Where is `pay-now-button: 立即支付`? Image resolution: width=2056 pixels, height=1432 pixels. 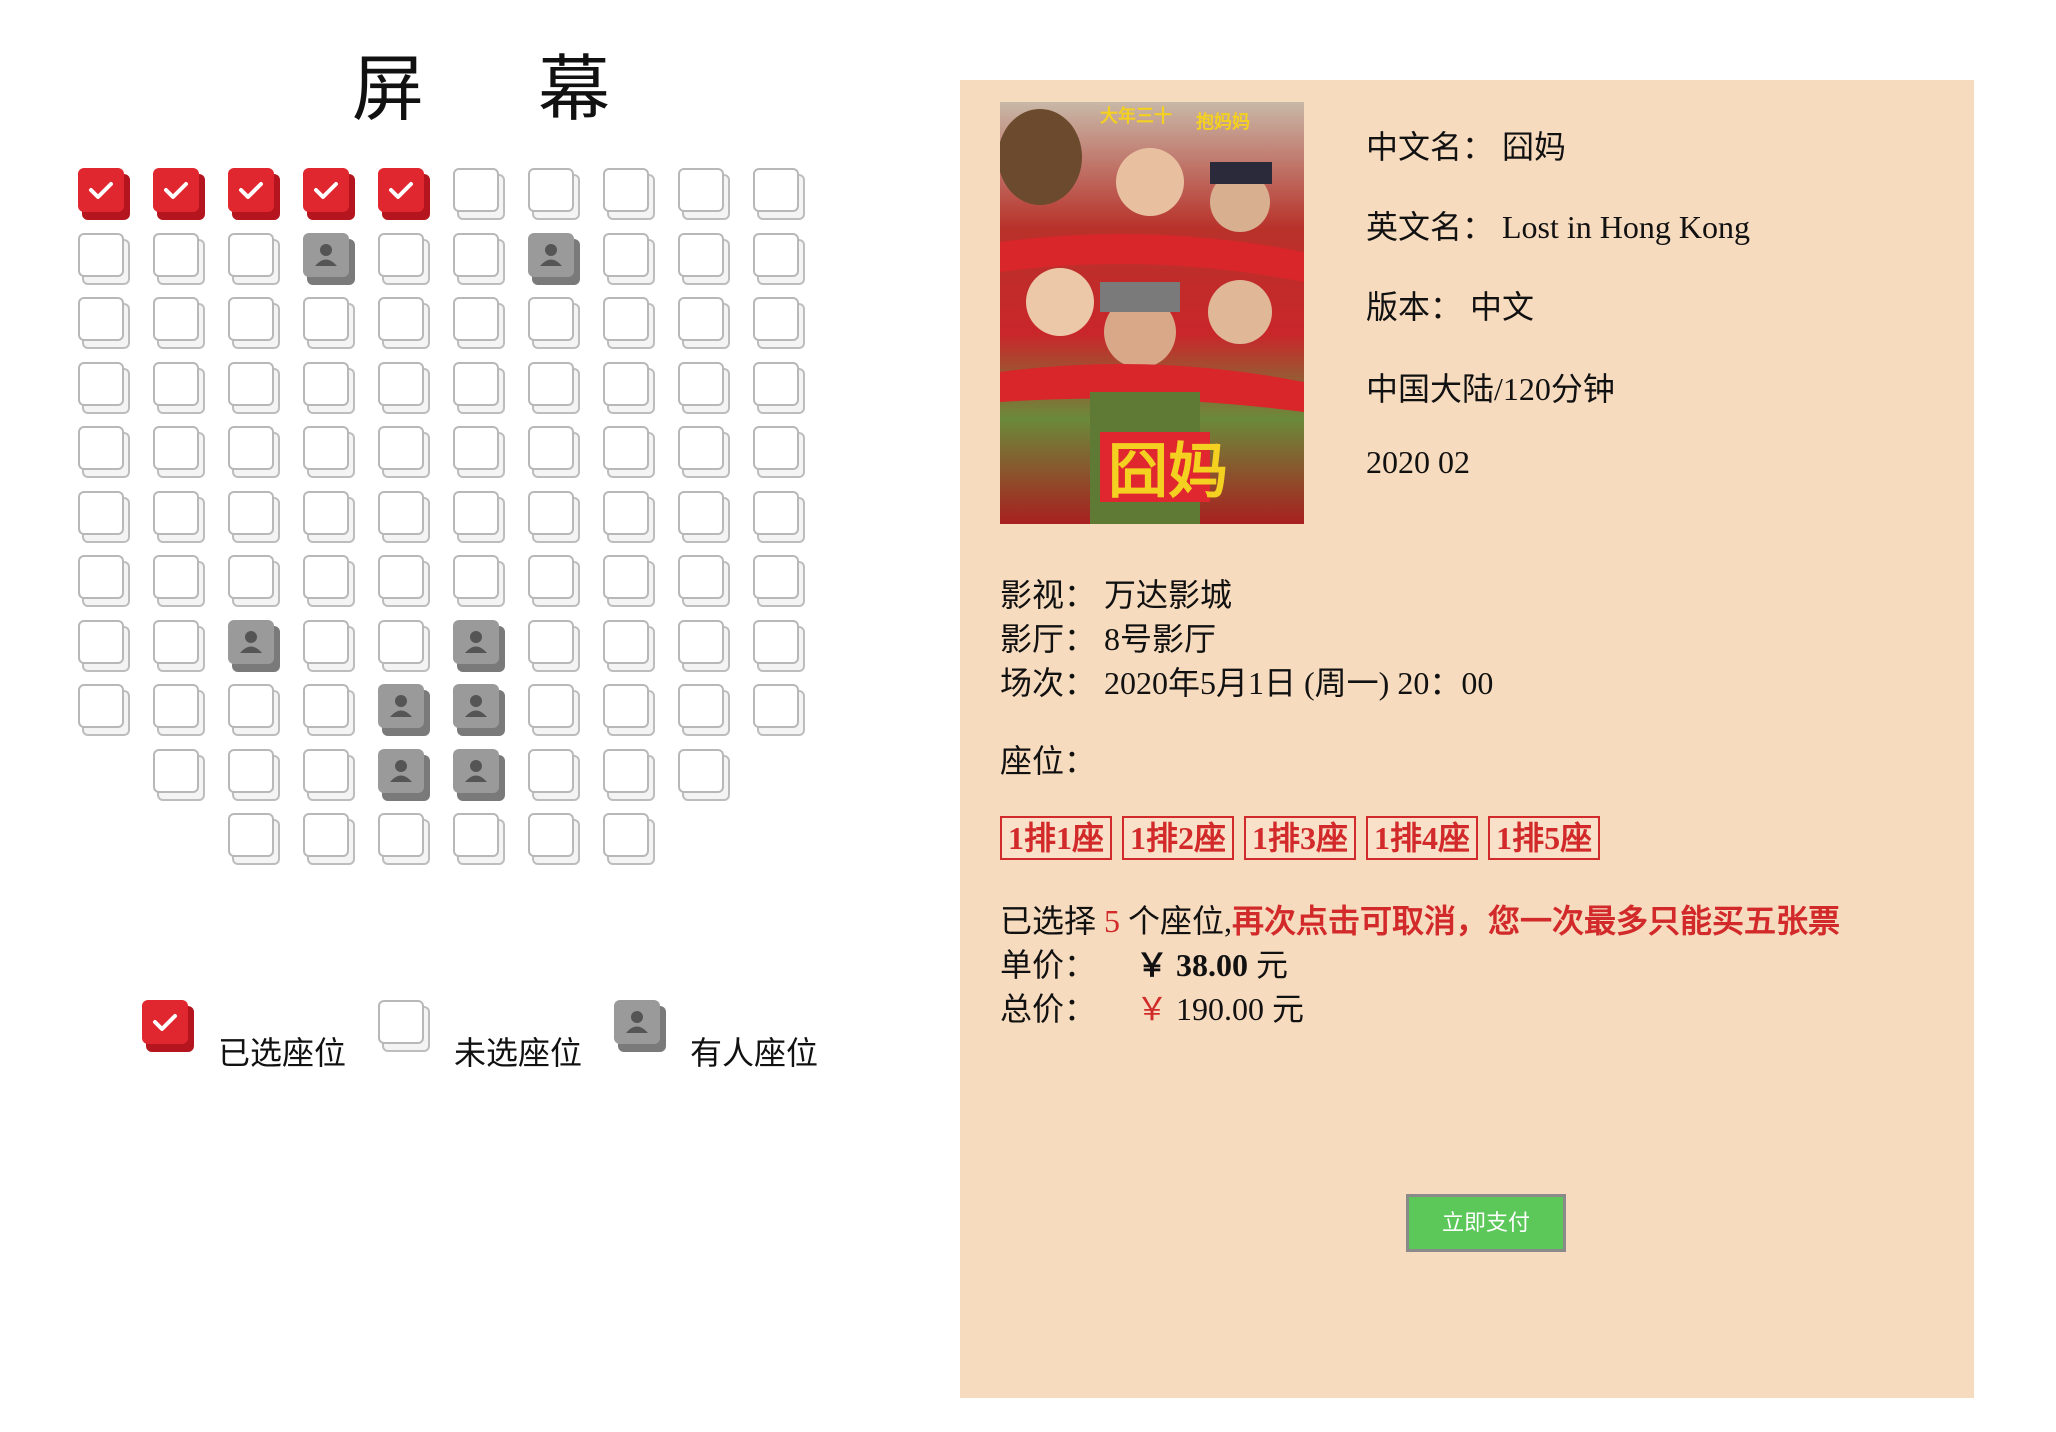
pay-now-button: 立即支付 is located at coordinates (1486, 1223).